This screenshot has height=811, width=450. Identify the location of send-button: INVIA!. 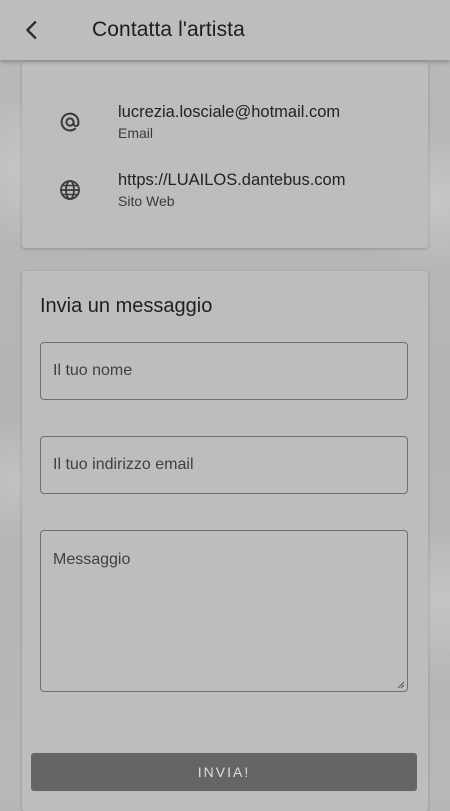
(224, 772).